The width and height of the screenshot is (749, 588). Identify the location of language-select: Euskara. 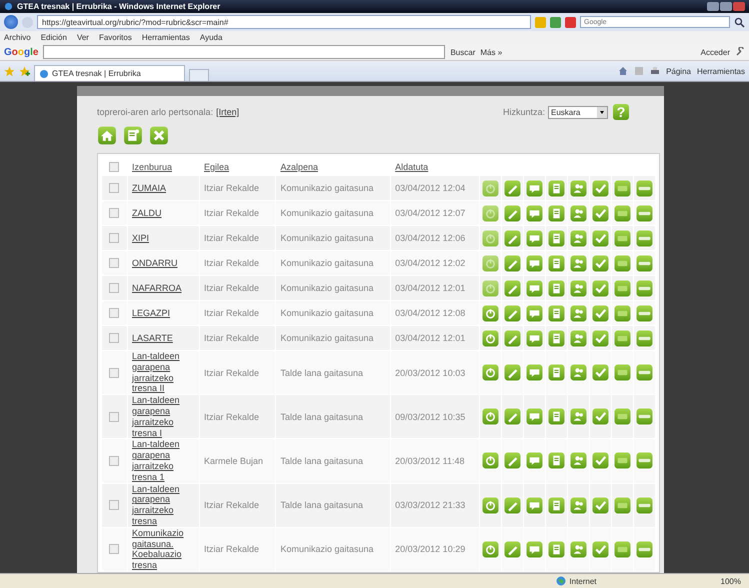
(578, 112).